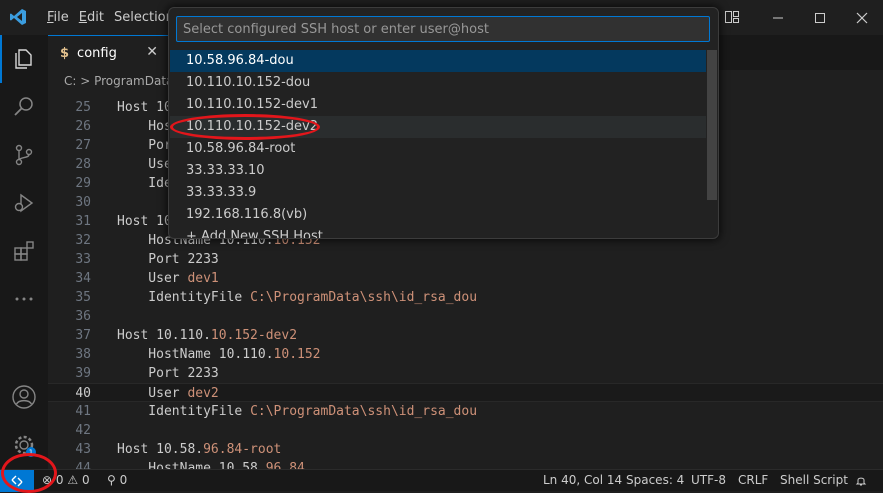 The height and width of the screenshot is (493, 883). I want to click on annotation-circle-remote, so click(29, 473).